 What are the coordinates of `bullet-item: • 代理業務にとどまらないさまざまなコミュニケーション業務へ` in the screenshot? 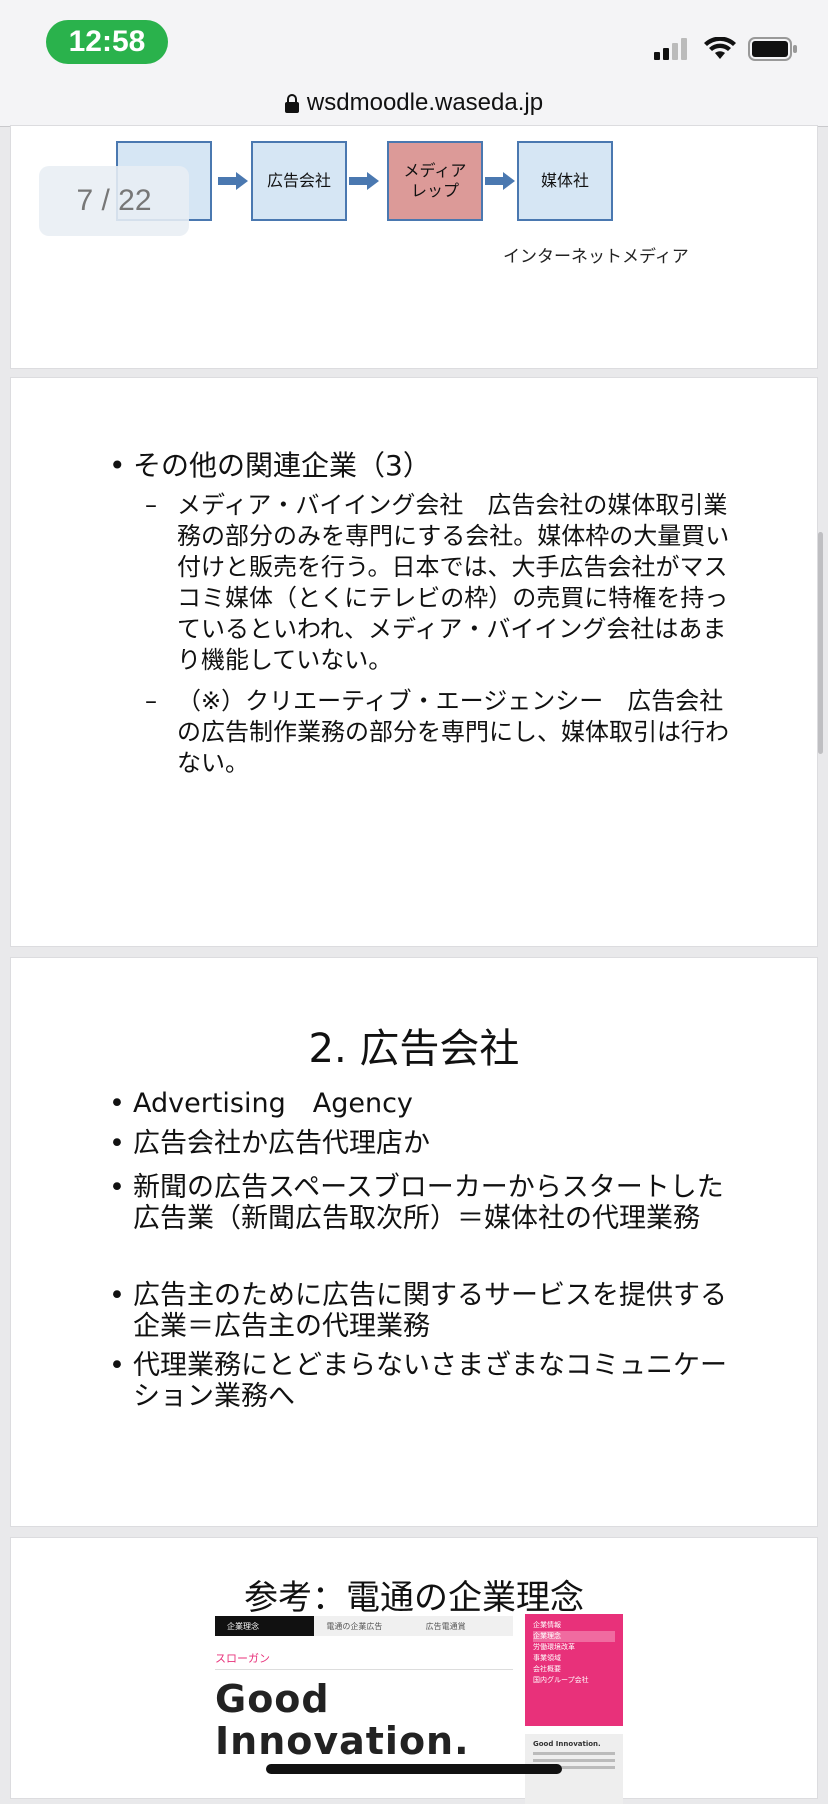 It's located at (429, 1381).